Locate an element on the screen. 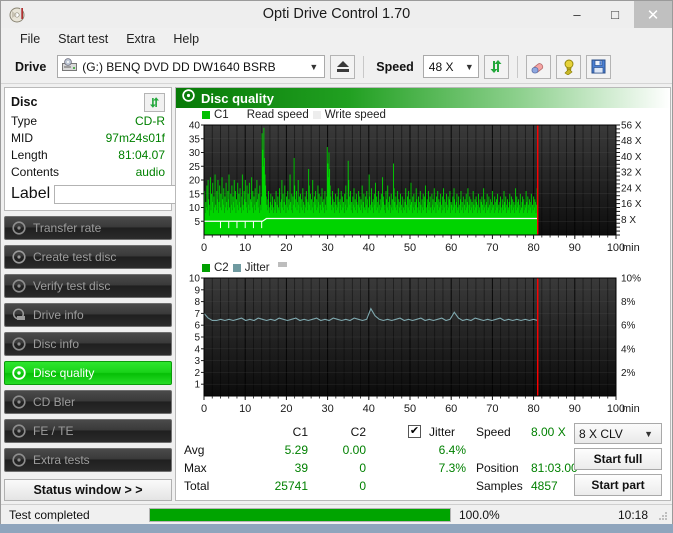 The width and height of the screenshot is (673, 533). svg-text: 6 is located at coordinates (197, 326).